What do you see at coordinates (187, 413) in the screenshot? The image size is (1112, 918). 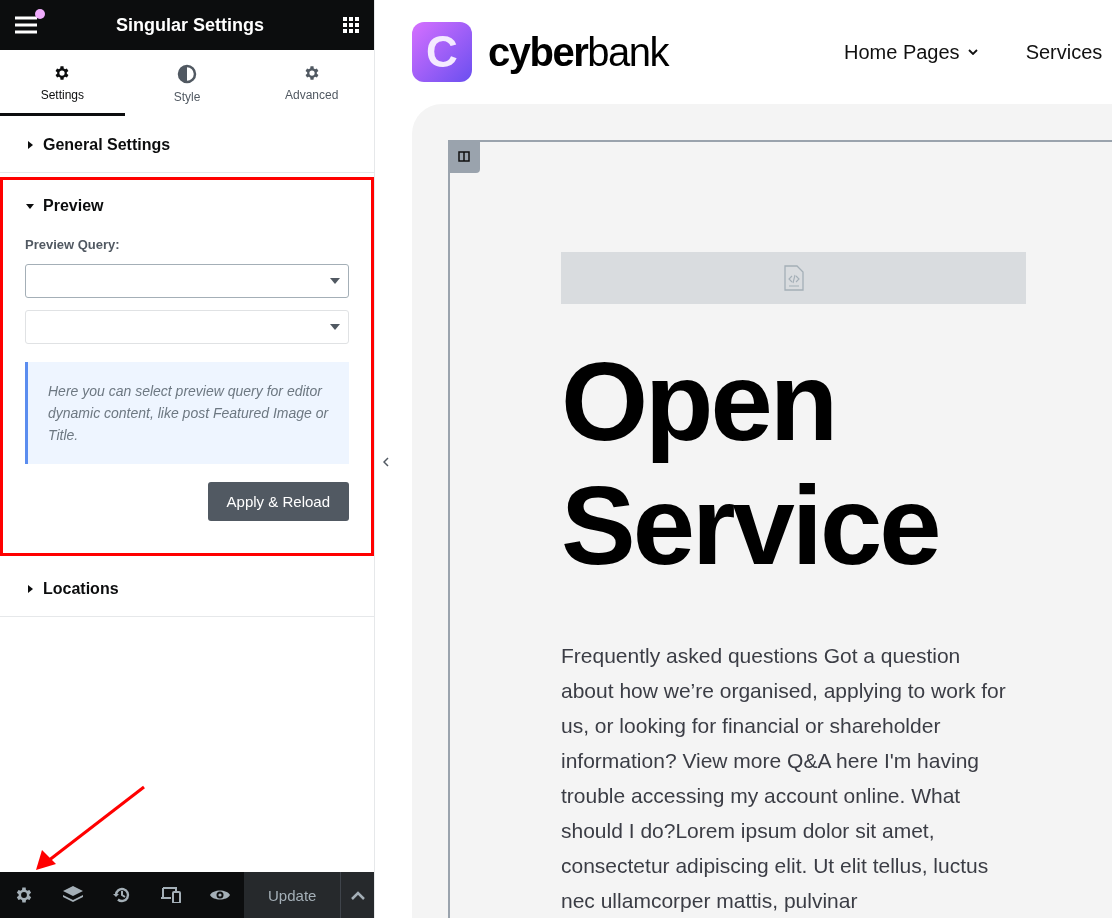 I see `info-note: Here you can select preview query for editor dynamic content, like post Featured Image or Title.` at bounding box center [187, 413].